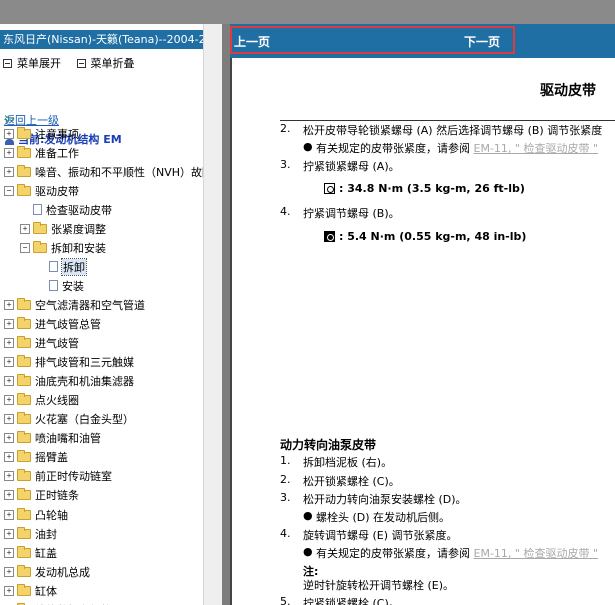 The height and width of the screenshot is (605, 615). I want to click on tree-item: +维修数据和规格（SDS）, so click(80, 603).